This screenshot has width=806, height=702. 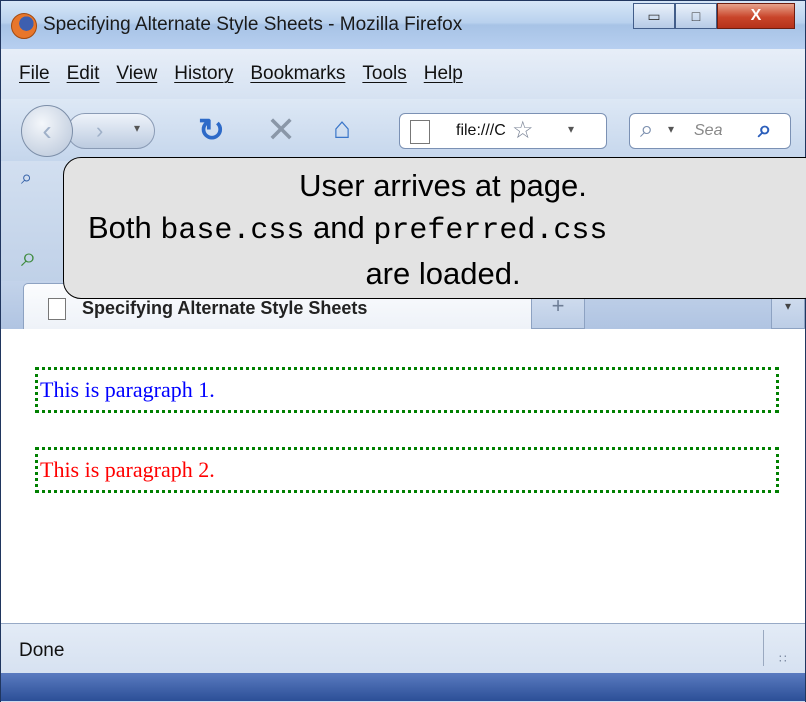 I want to click on forward-button: › ▾, so click(x=111, y=131).